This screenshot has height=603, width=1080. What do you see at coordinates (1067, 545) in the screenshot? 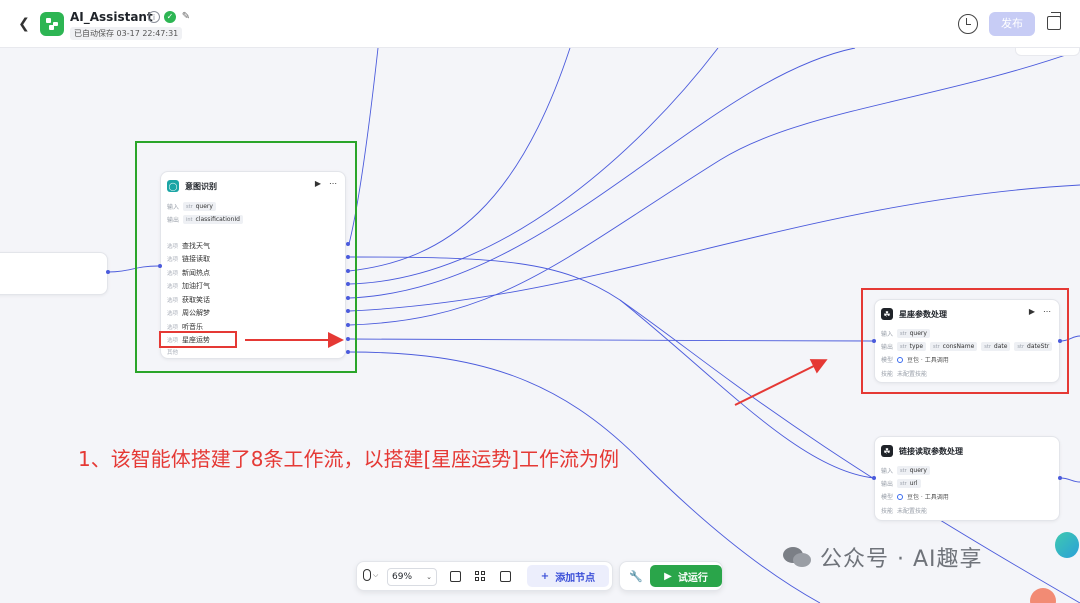
I see `watermark-badge-icon` at bounding box center [1067, 545].